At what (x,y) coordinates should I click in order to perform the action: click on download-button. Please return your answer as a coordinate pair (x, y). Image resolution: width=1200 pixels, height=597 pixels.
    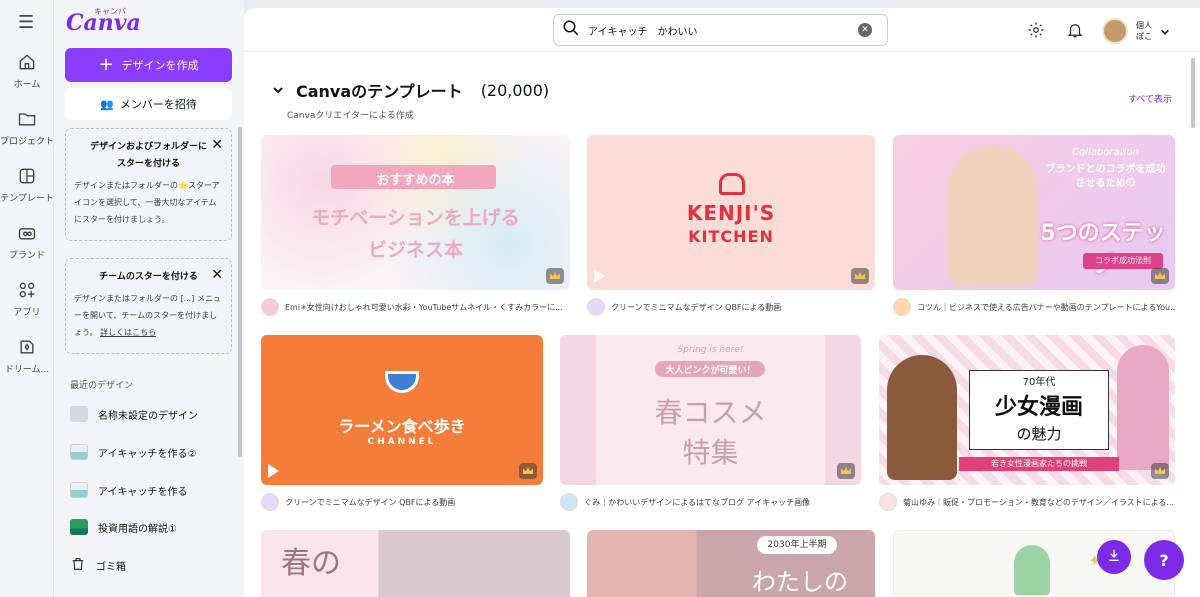
    Looking at the image, I should click on (1114, 557).